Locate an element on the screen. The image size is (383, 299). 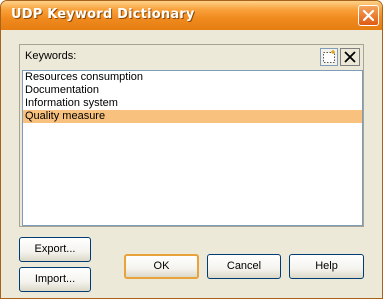
new-item-icon is located at coordinates (329, 56).